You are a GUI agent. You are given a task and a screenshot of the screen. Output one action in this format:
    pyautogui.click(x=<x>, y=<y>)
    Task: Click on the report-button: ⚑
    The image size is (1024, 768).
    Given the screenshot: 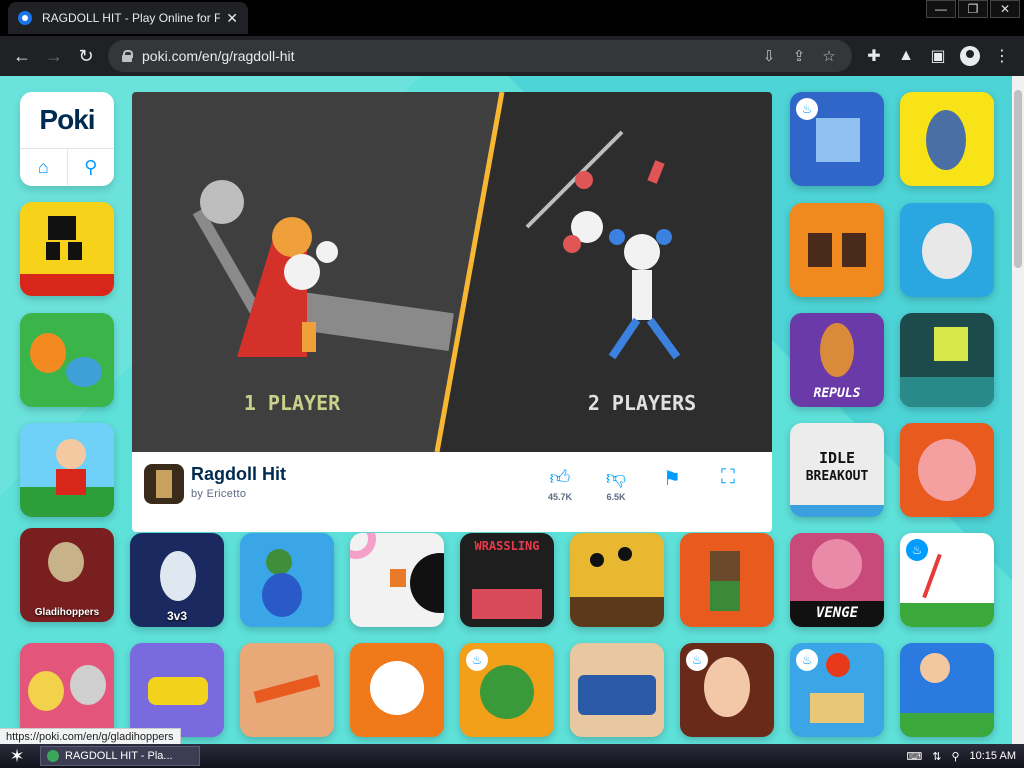 What is the action you would take?
    pyautogui.click(x=672, y=478)
    